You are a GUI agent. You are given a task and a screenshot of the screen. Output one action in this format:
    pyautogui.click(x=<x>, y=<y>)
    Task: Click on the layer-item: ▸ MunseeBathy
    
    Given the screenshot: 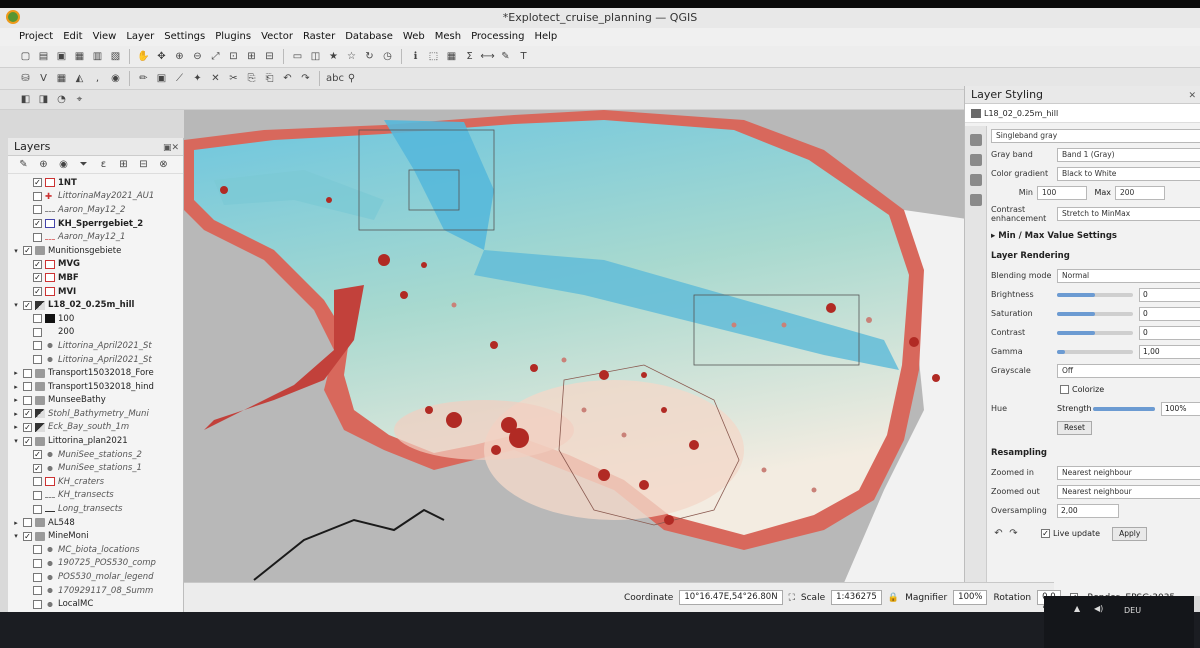 What is the action you would take?
    pyautogui.click(x=95, y=401)
    